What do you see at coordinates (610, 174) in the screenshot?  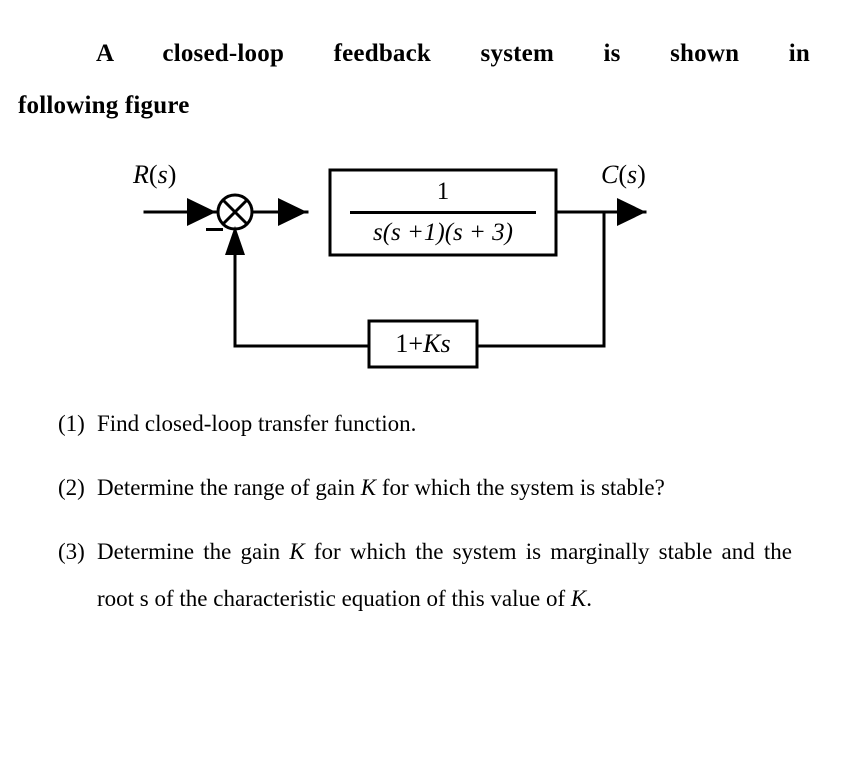 I see `output-signal-variable: C` at bounding box center [610, 174].